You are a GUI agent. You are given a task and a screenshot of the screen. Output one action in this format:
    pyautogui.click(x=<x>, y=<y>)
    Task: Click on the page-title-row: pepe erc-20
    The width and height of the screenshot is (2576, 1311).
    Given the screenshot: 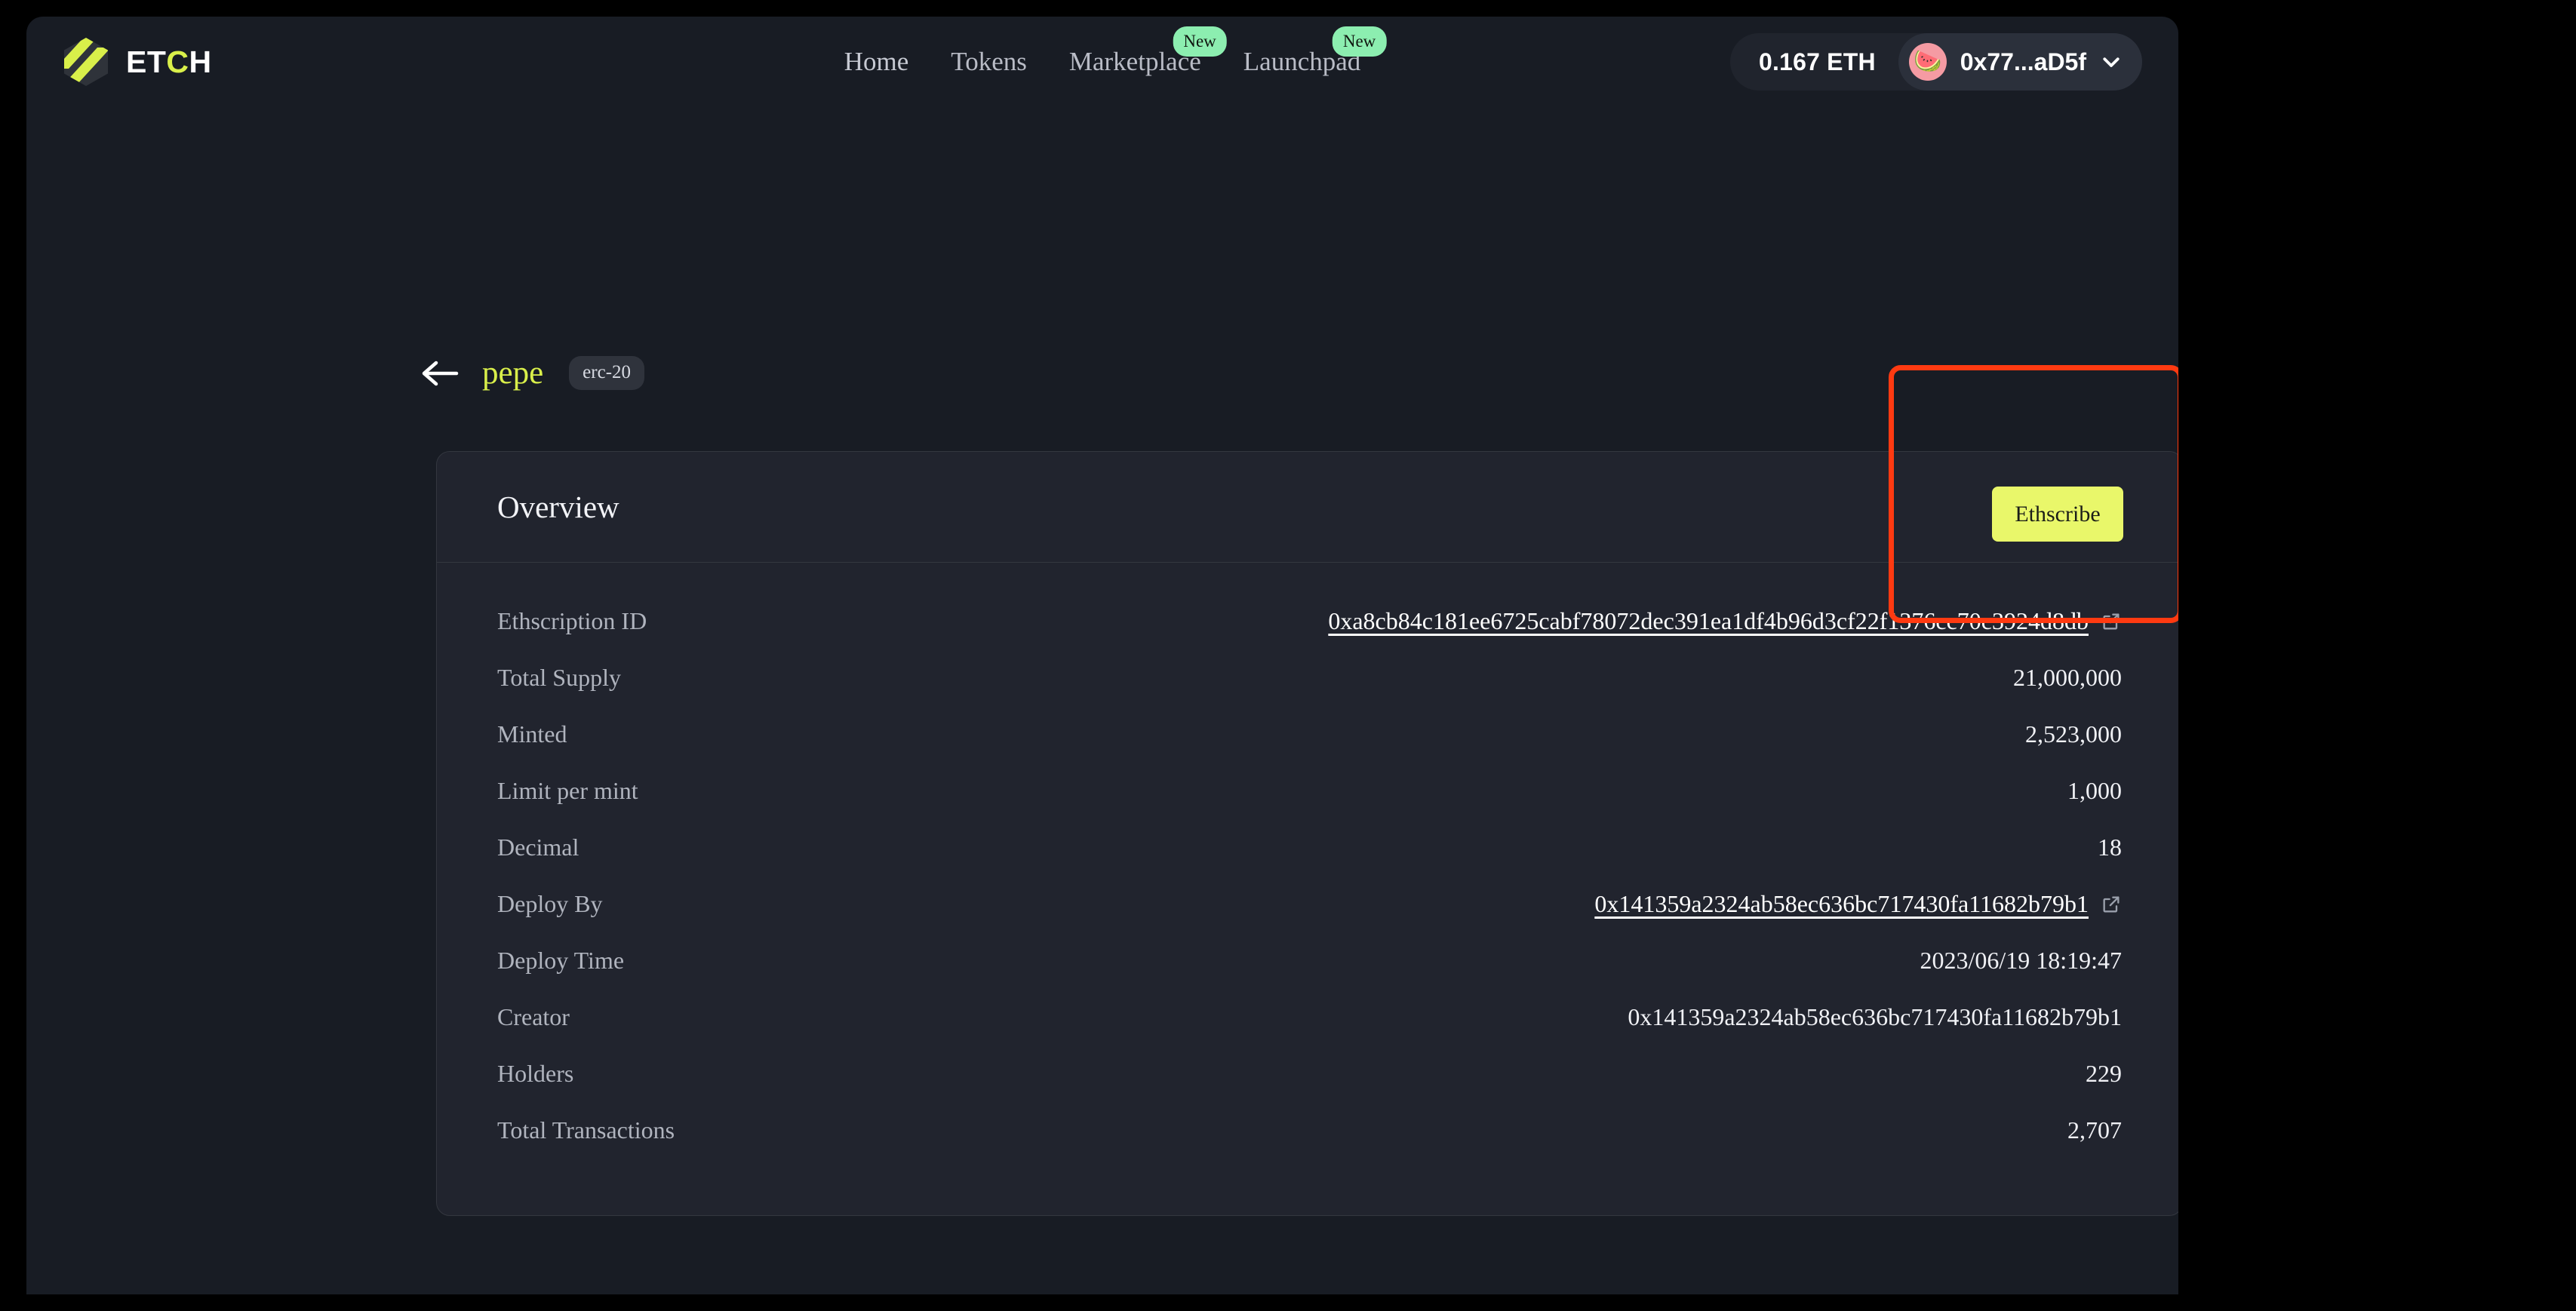 What is the action you would take?
    pyautogui.click(x=532, y=373)
    